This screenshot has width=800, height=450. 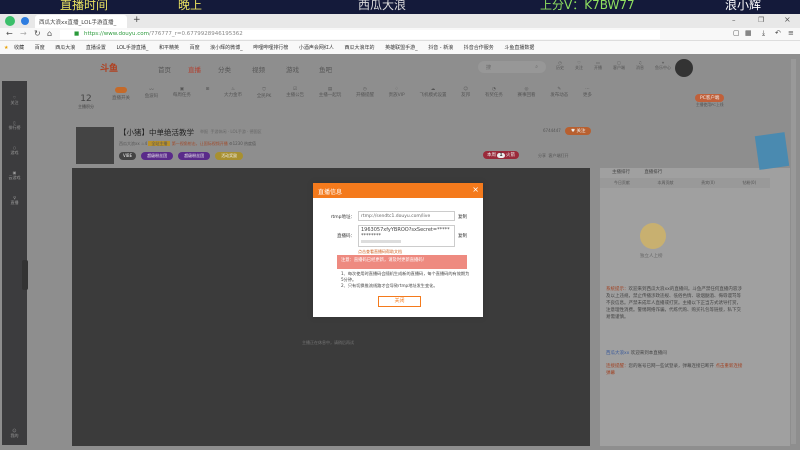 I want to click on sidebar-item-me: ☺ 我的, so click(x=14, y=433).